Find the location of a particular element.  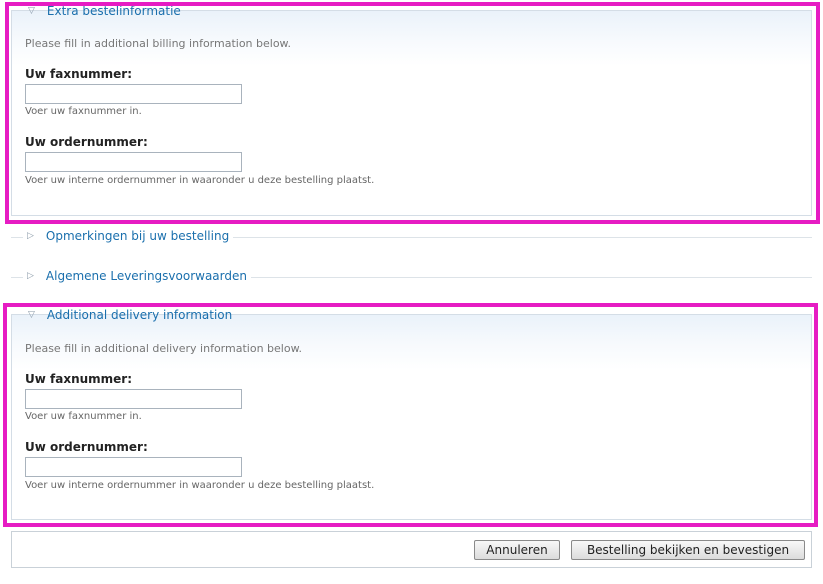

comments-fieldset-collapsed: ▷ Opmerkingen bij uw bestelling is located at coordinates (411, 237).